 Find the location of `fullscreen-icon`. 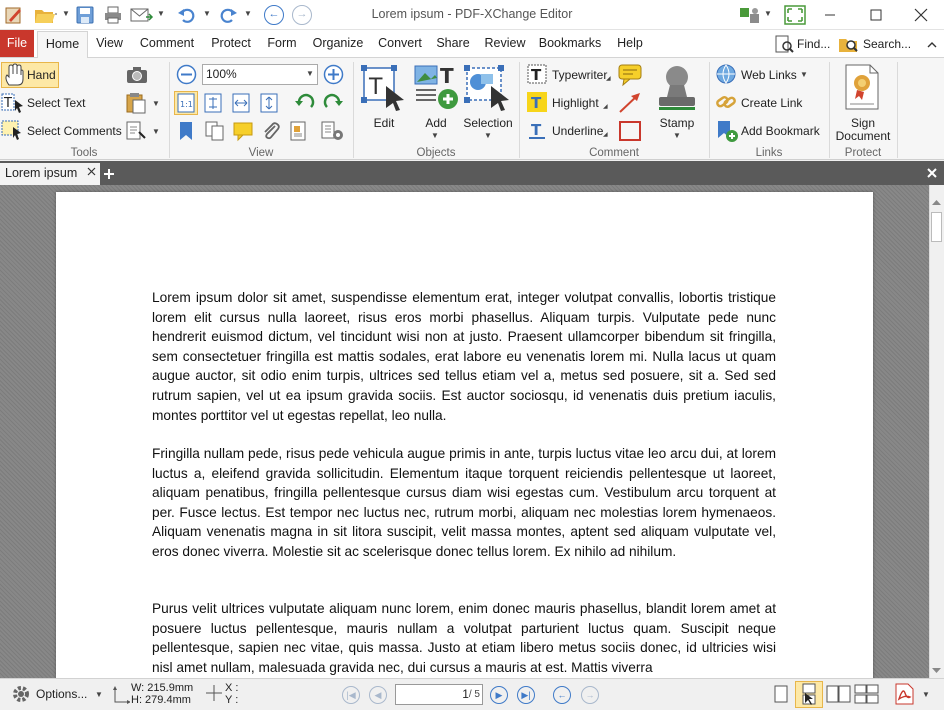

fullscreen-icon is located at coordinates (795, 15).